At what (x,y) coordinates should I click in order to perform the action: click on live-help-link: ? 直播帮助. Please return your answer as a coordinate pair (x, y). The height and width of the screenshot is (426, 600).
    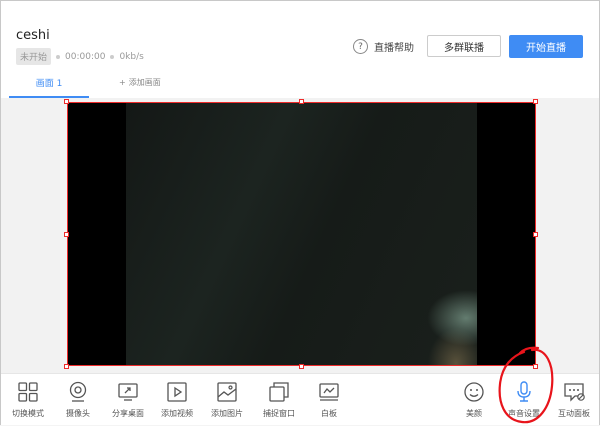
    Looking at the image, I should click on (383, 46).